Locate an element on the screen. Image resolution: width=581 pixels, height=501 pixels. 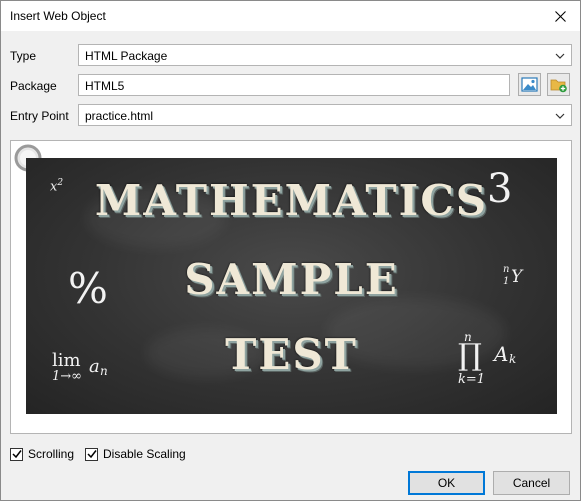
math-three: 3 is located at coordinates (500, 189).